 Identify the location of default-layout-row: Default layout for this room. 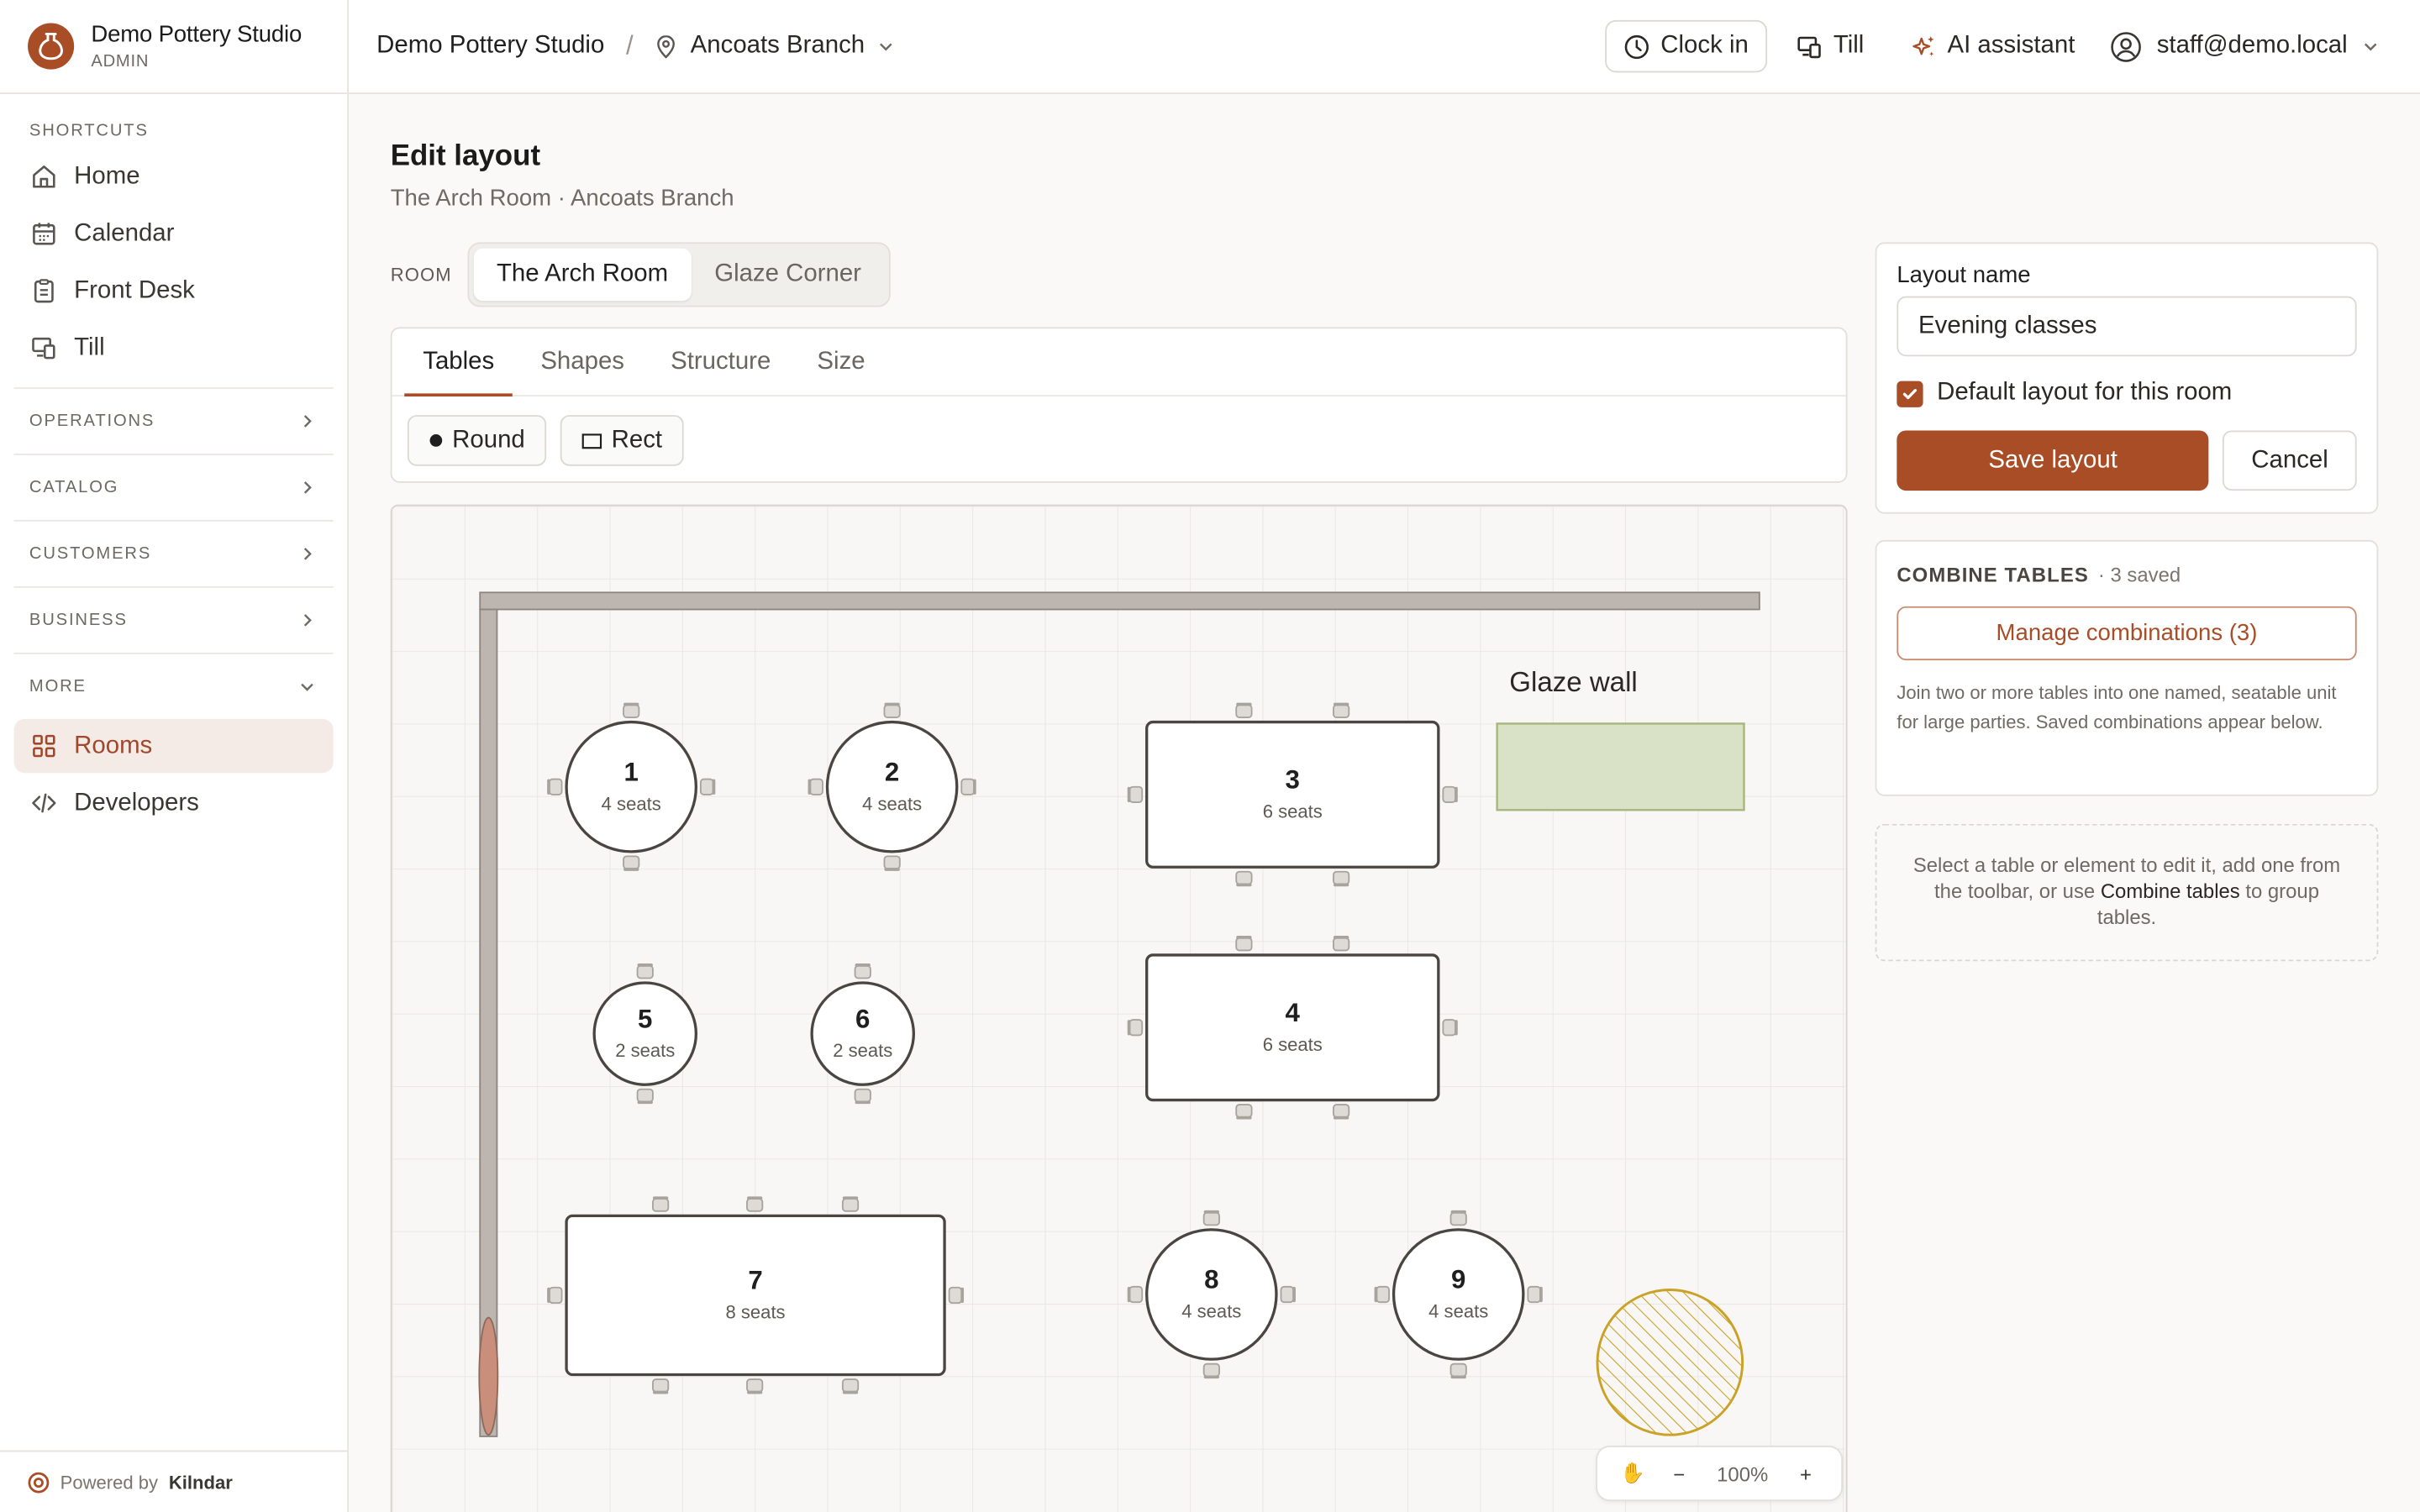
(2126, 393).